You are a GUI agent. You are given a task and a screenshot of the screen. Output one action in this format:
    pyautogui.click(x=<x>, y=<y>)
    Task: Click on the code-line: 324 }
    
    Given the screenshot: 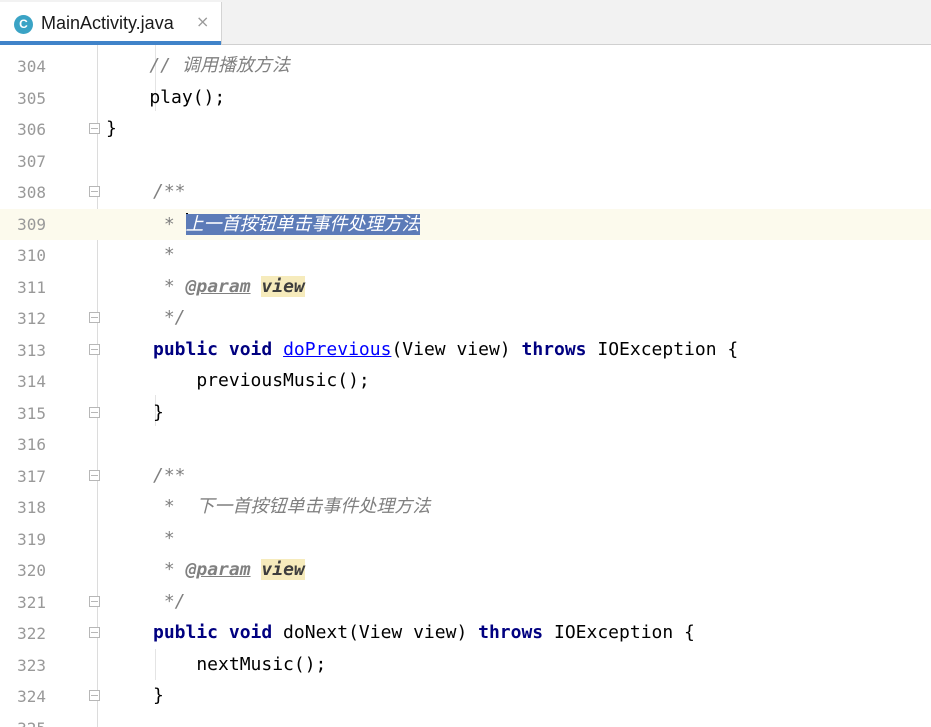 What is the action you would take?
    pyautogui.click(x=465, y=696)
    